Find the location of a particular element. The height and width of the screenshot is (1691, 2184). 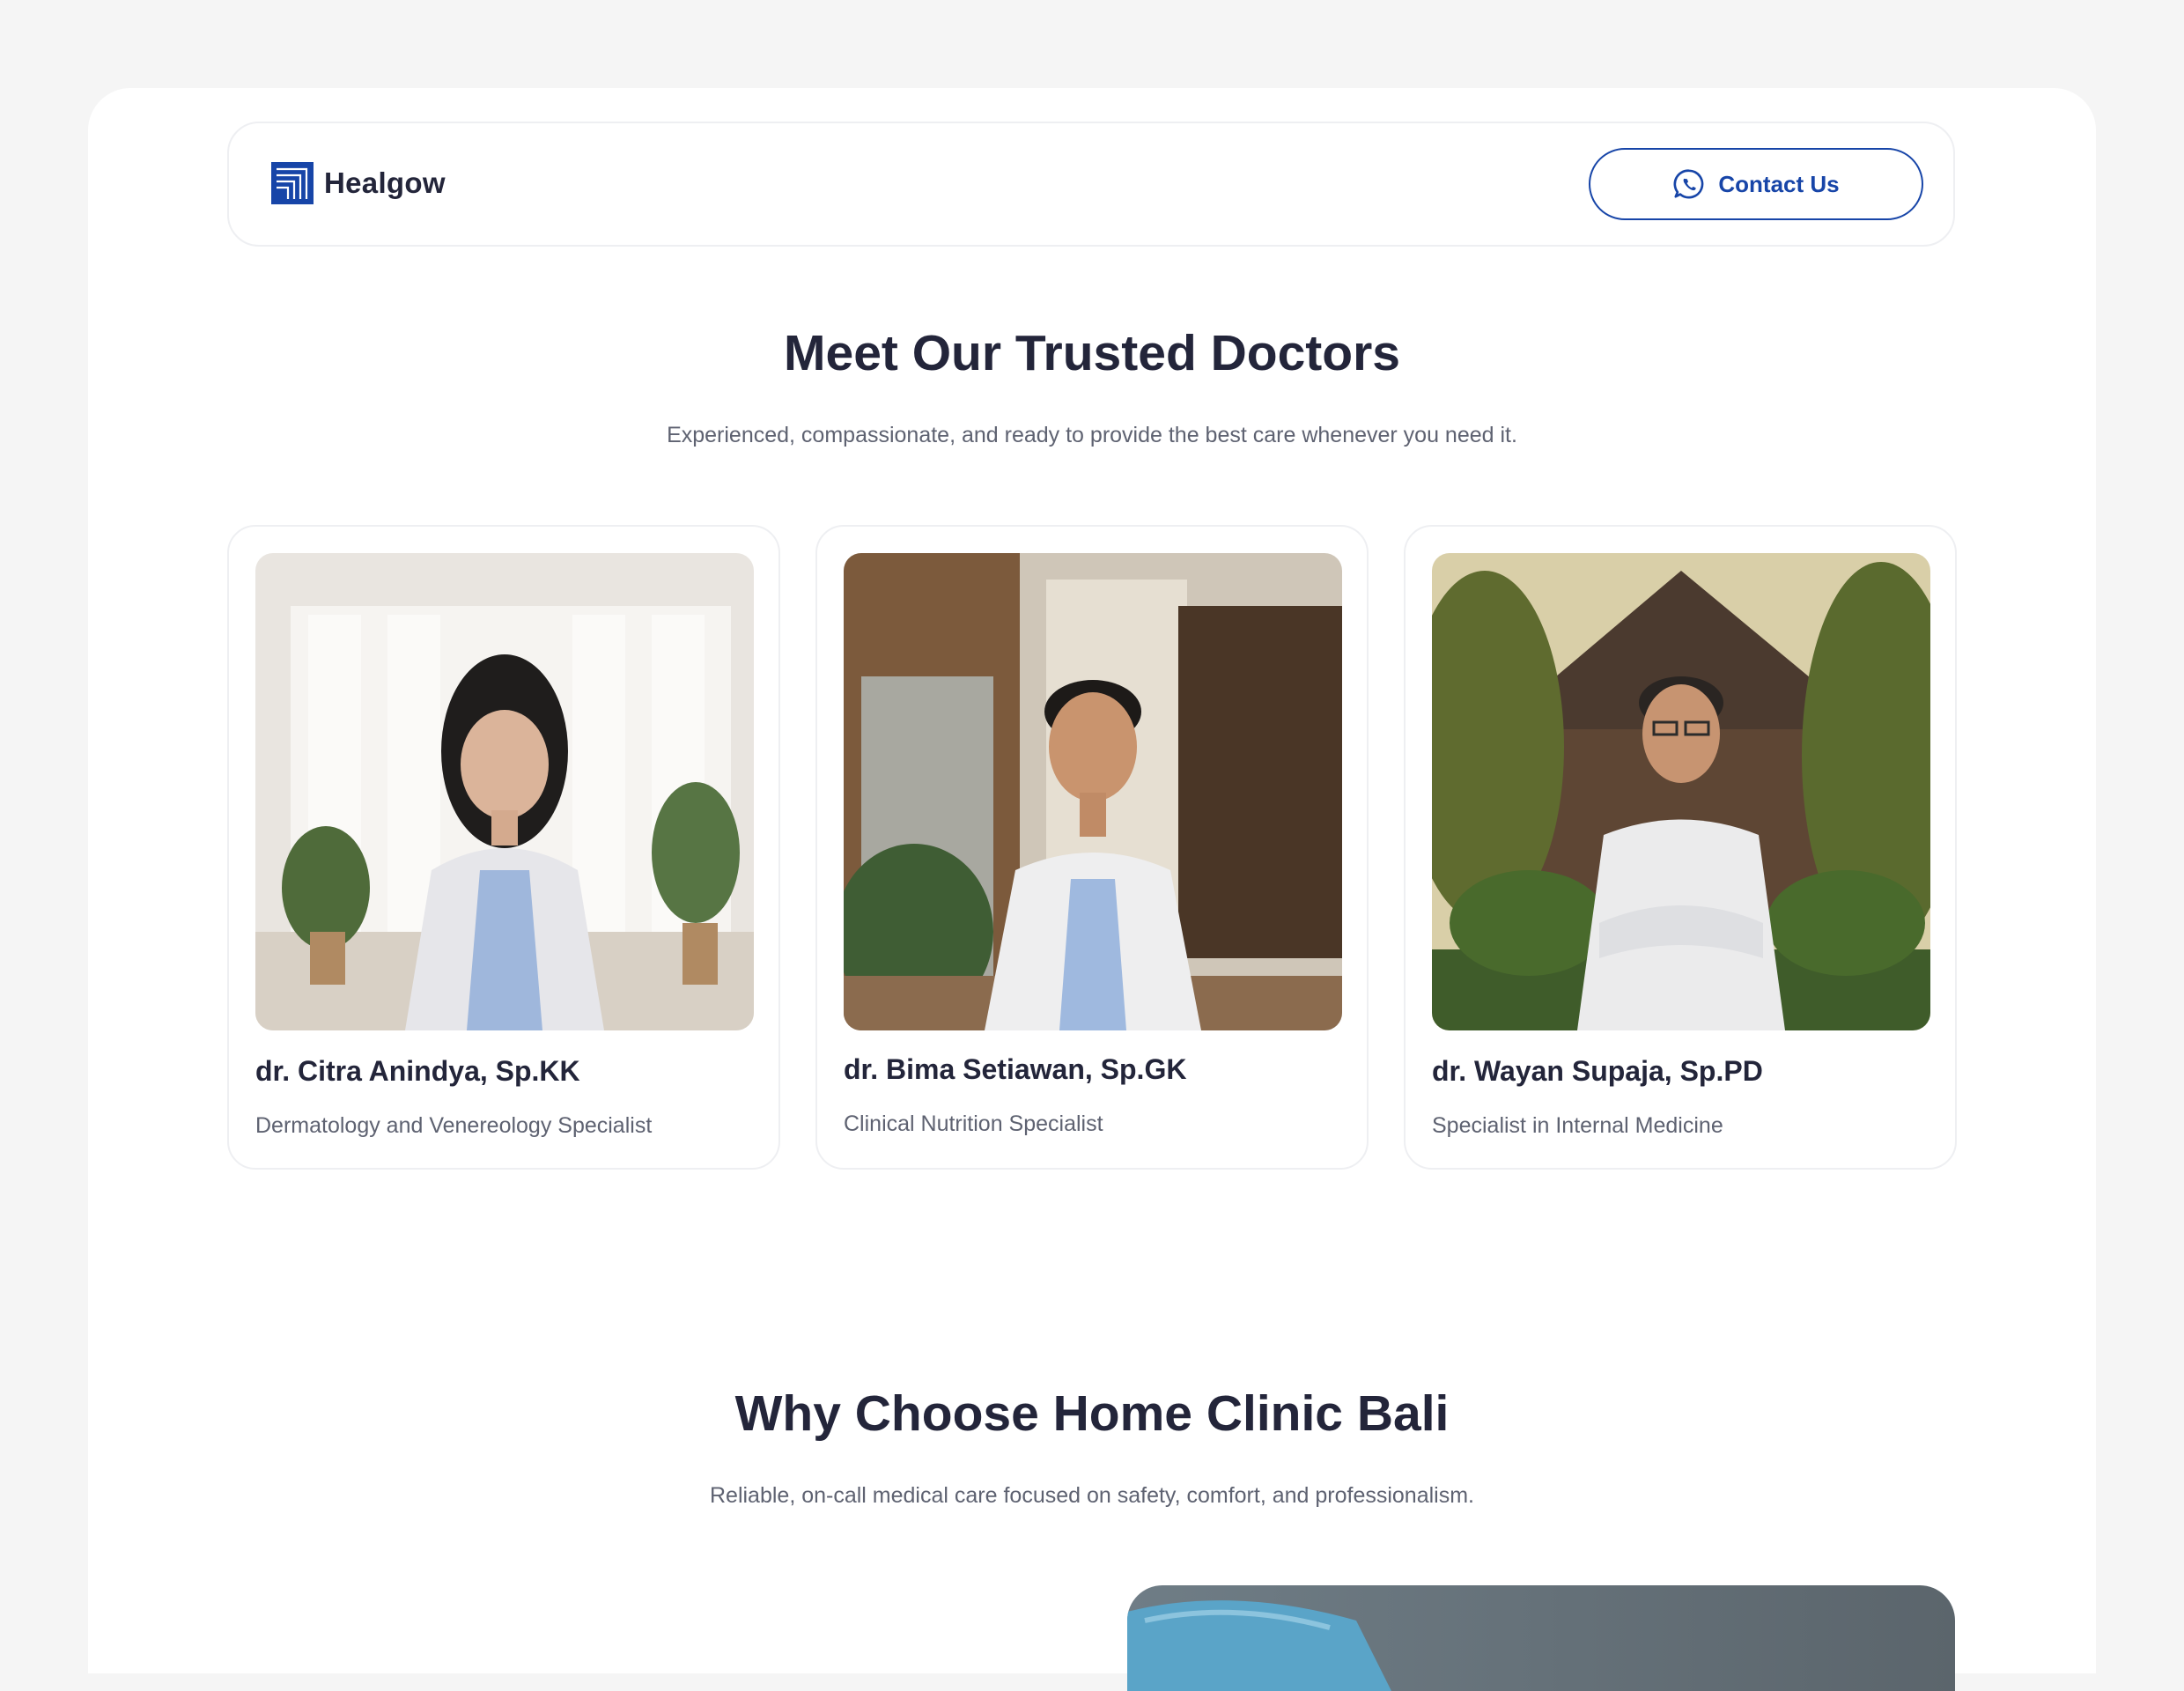

doctor-name: dr. Wayan Supaja, Sp.PD is located at coordinates (1597, 1071).